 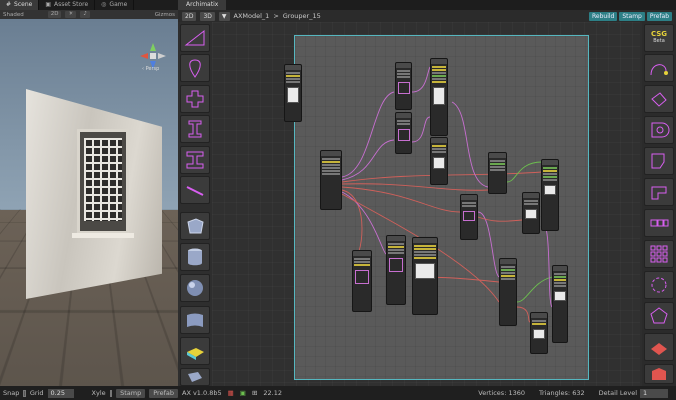 I want to click on grid-input: 0.25, so click(x=60, y=393).